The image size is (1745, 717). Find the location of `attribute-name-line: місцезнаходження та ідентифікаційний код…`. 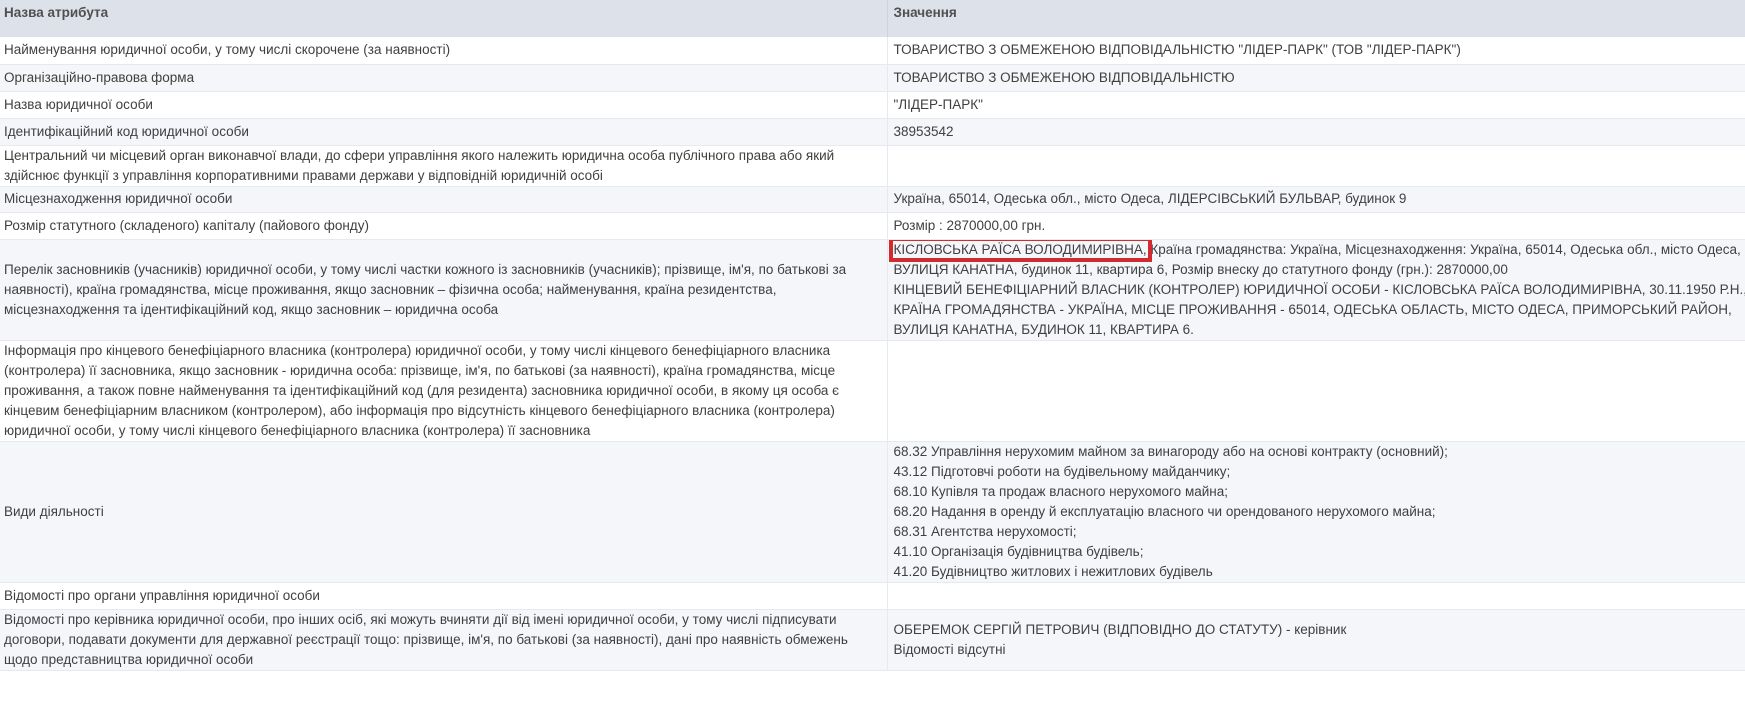

attribute-name-line: місцезнаходження та ідентифікаційний код… is located at coordinates (251, 309).